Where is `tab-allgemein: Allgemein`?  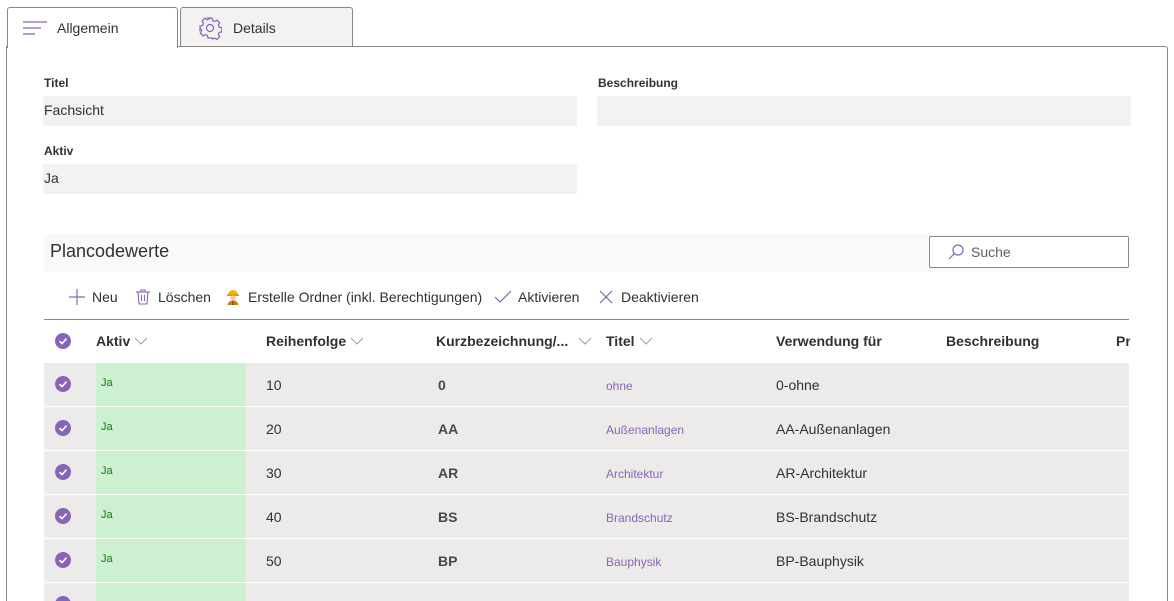 tab-allgemein: Allgemein is located at coordinates (92, 27).